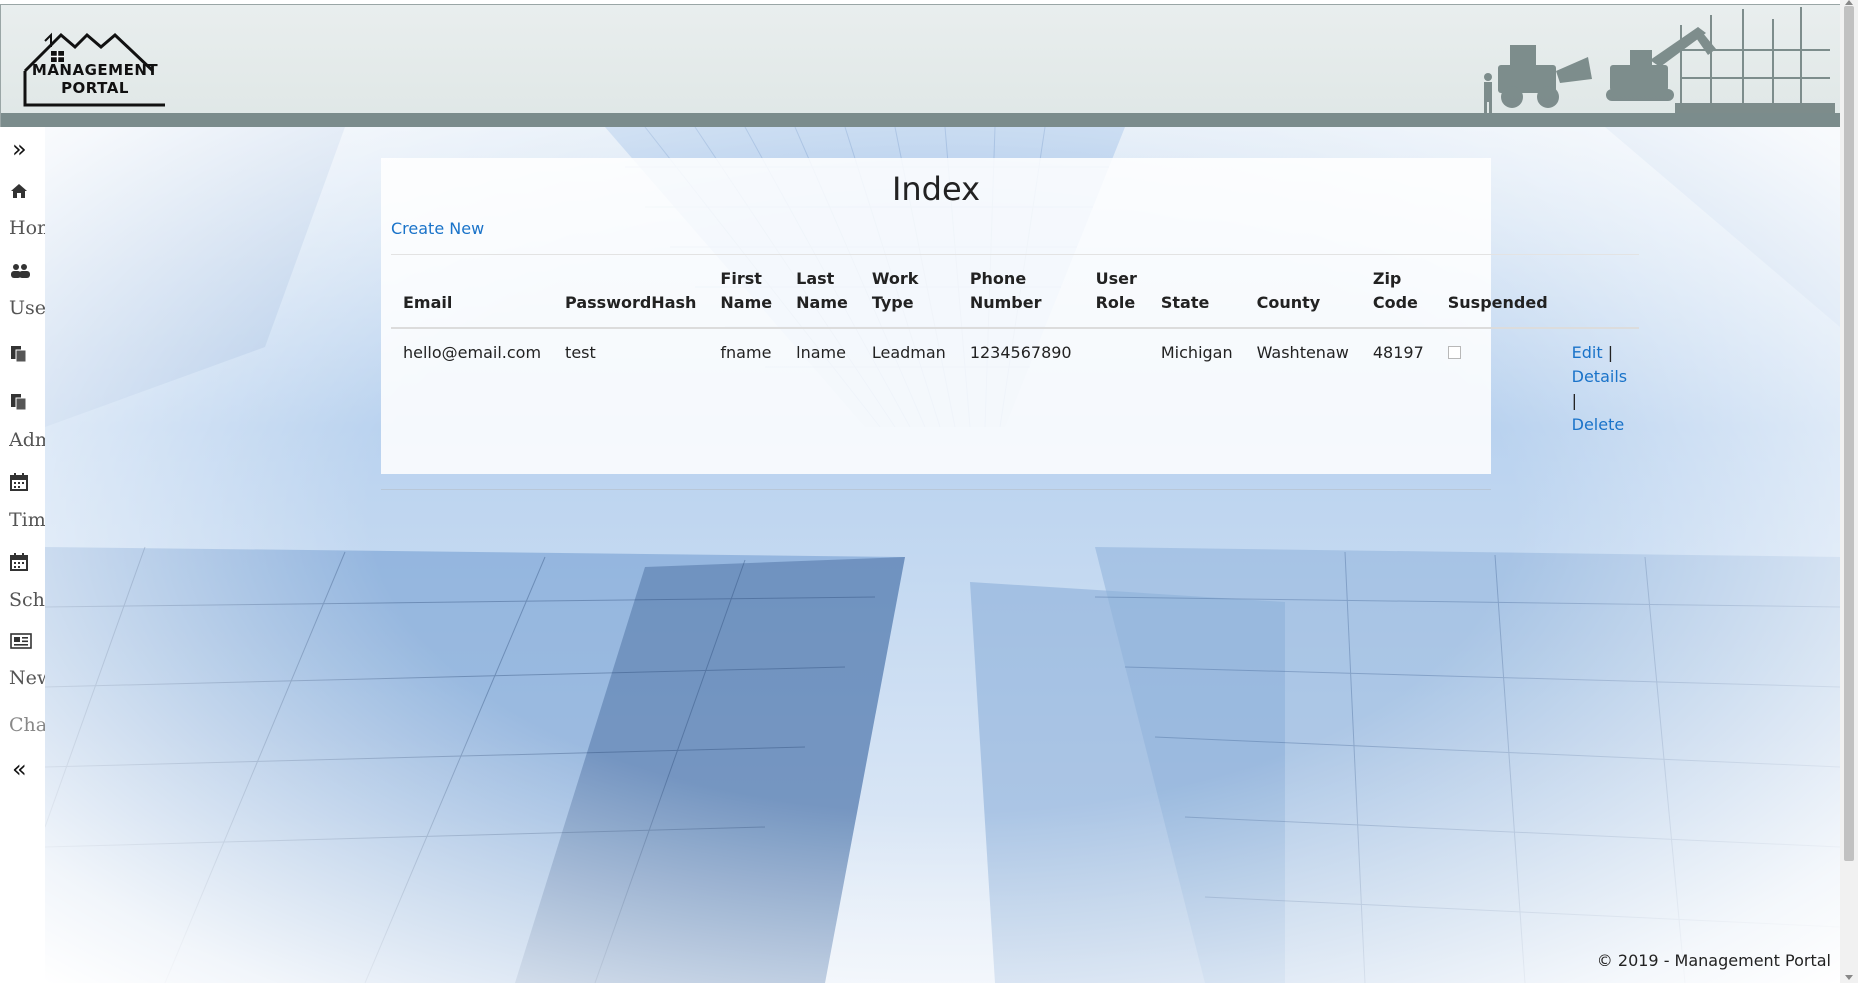  What do you see at coordinates (1598, 424) in the screenshot?
I see `delete-link: Delete` at bounding box center [1598, 424].